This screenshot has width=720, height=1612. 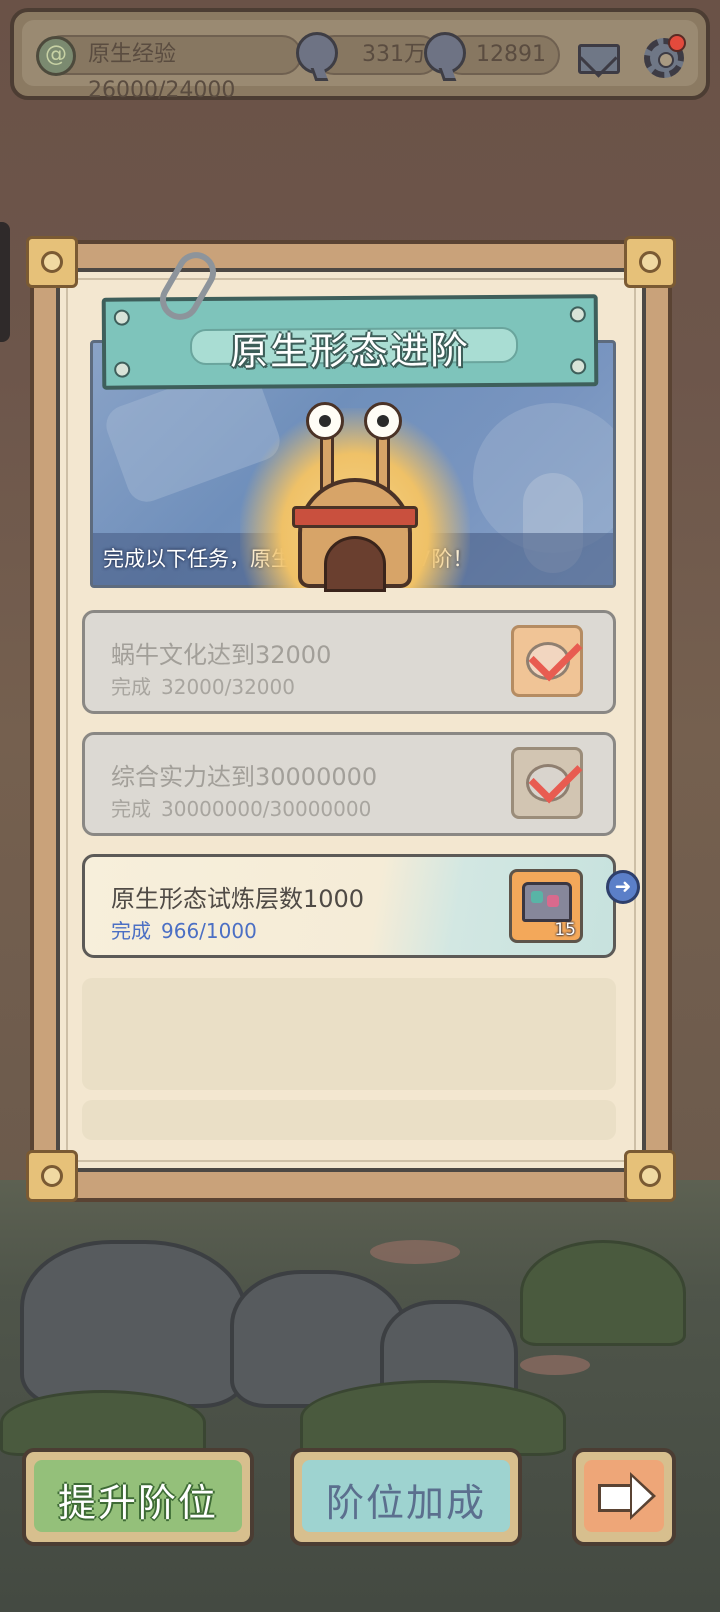 What do you see at coordinates (360, 55) in the screenshot?
I see `top-bar: 原生经验26000/24000 @ 331万 12891` at bounding box center [360, 55].